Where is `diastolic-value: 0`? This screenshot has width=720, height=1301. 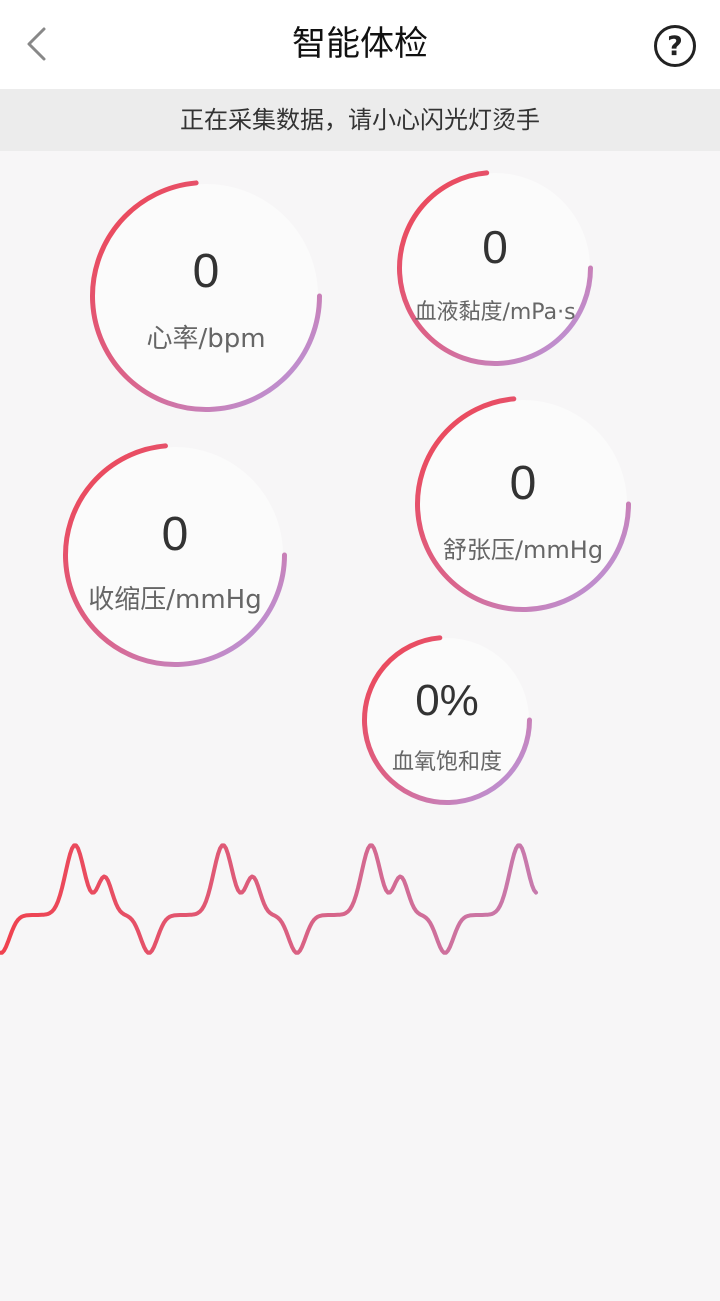 diastolic-value: 0 is located at coordinates (523, 483).